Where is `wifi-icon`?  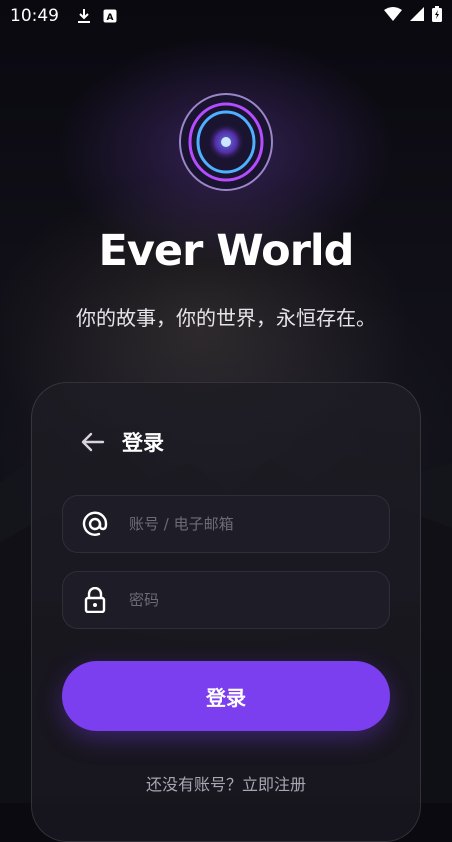
wifi-icon is located at coordinates (393, 16).